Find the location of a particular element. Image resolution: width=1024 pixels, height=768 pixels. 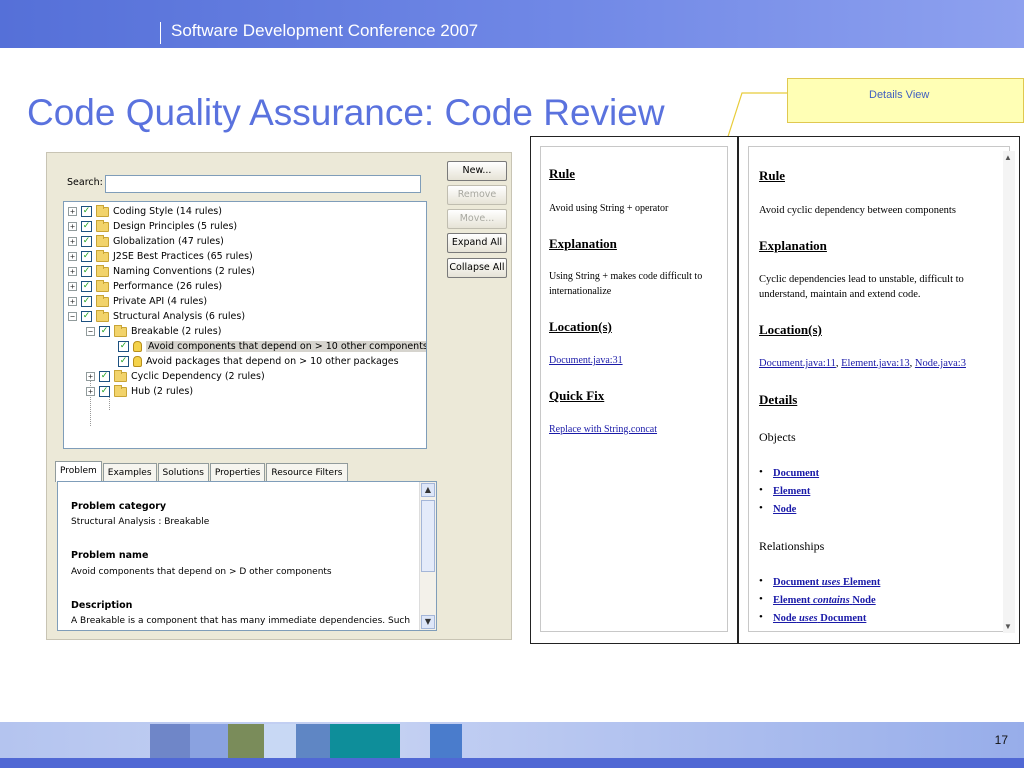

tab-resource-filters: Resource Filters is located at coordinates (307, 472).